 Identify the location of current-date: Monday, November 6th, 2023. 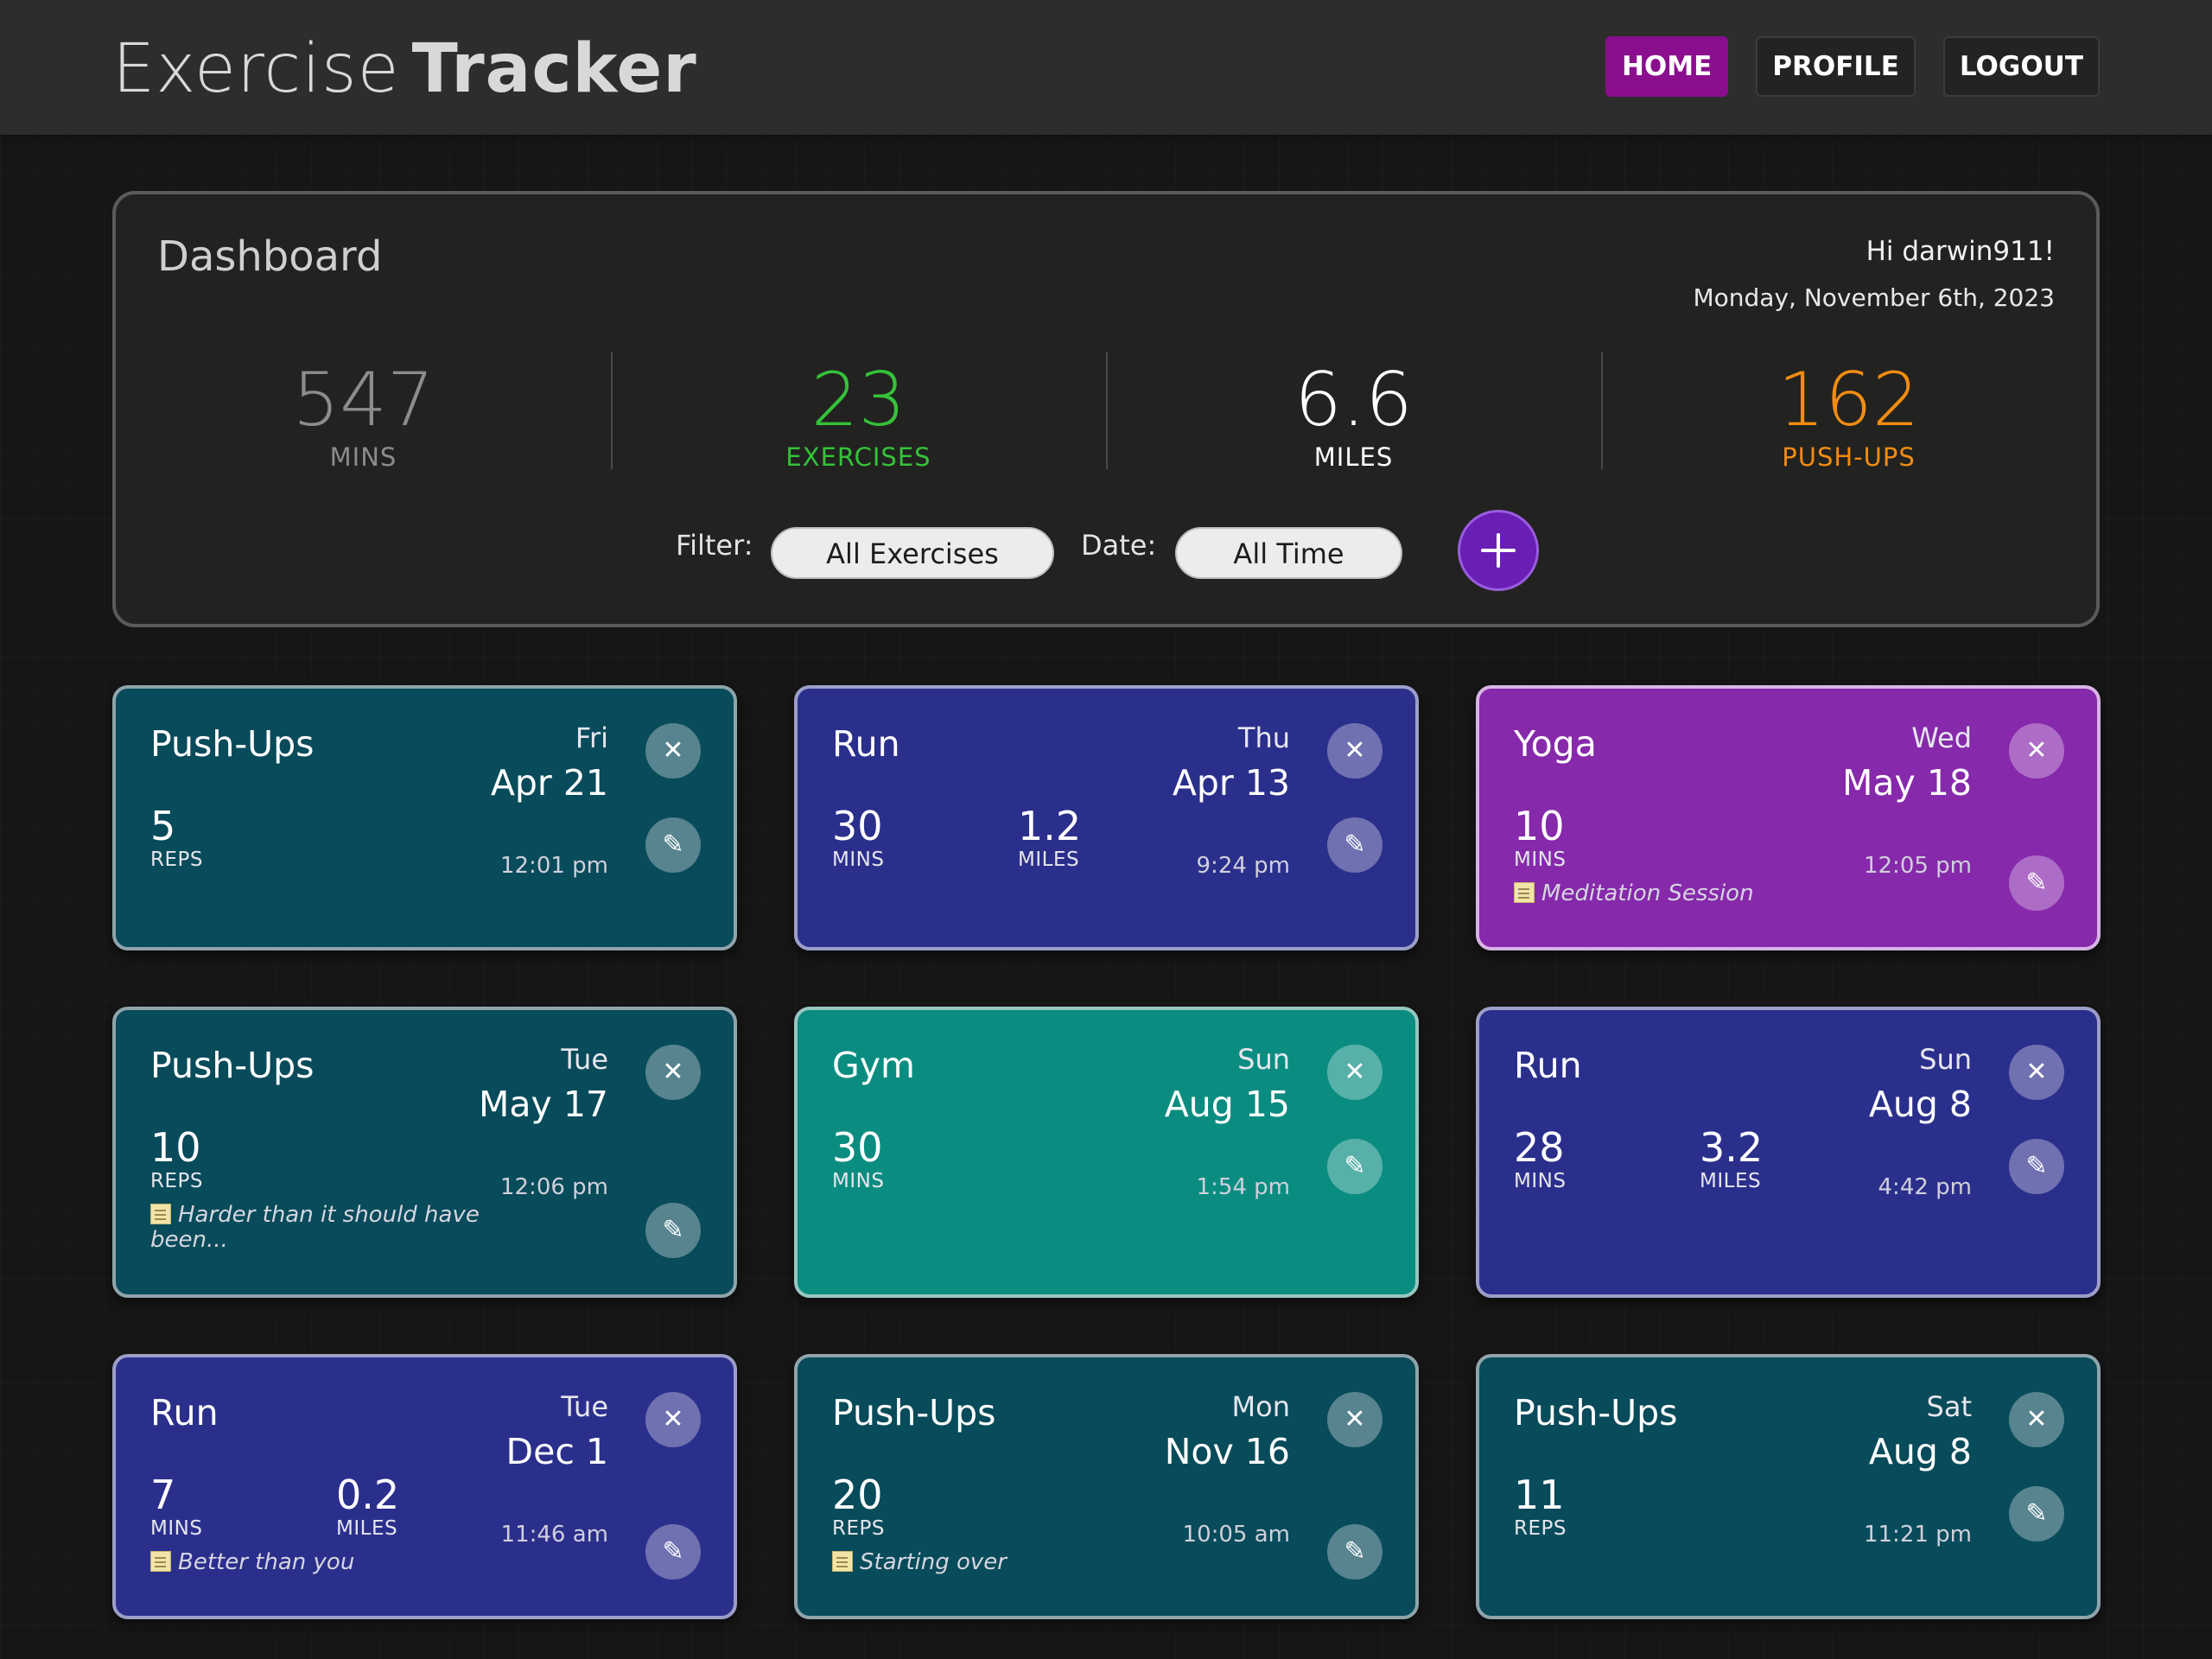
(1874, 297).